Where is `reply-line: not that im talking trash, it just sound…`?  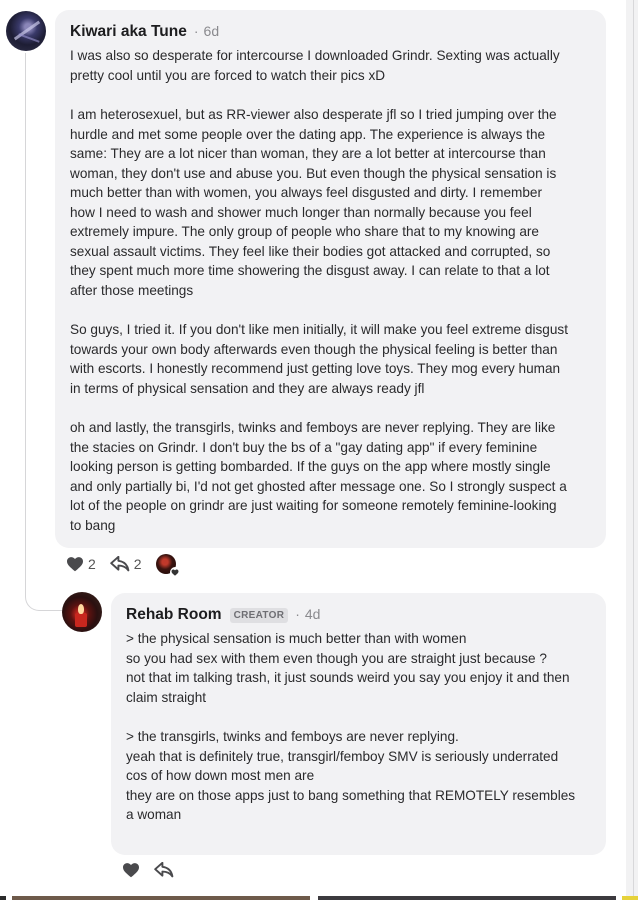 reply-line: not that im talking trash, it just sound… is located at coordinates (348, 677).